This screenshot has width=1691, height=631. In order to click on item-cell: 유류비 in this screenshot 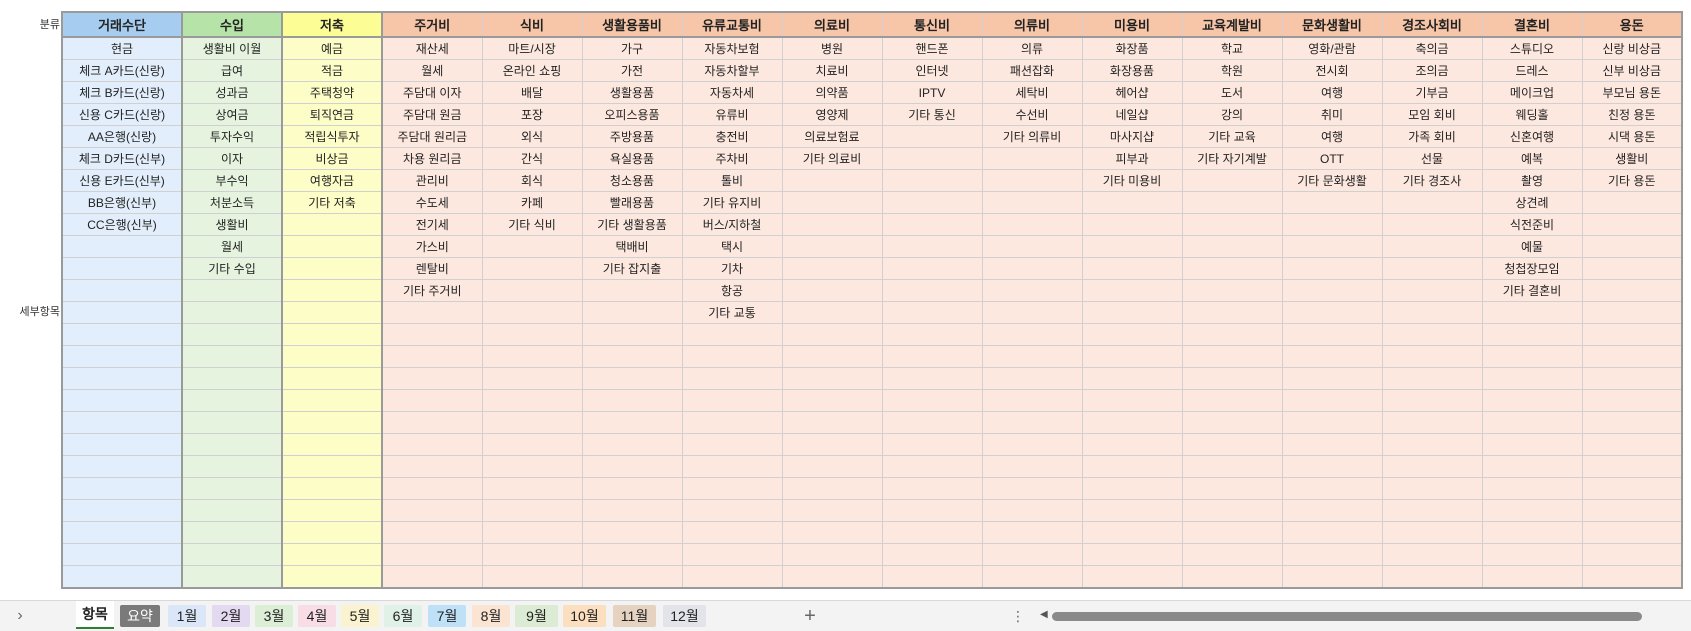, I will do `click(732, 114)`.